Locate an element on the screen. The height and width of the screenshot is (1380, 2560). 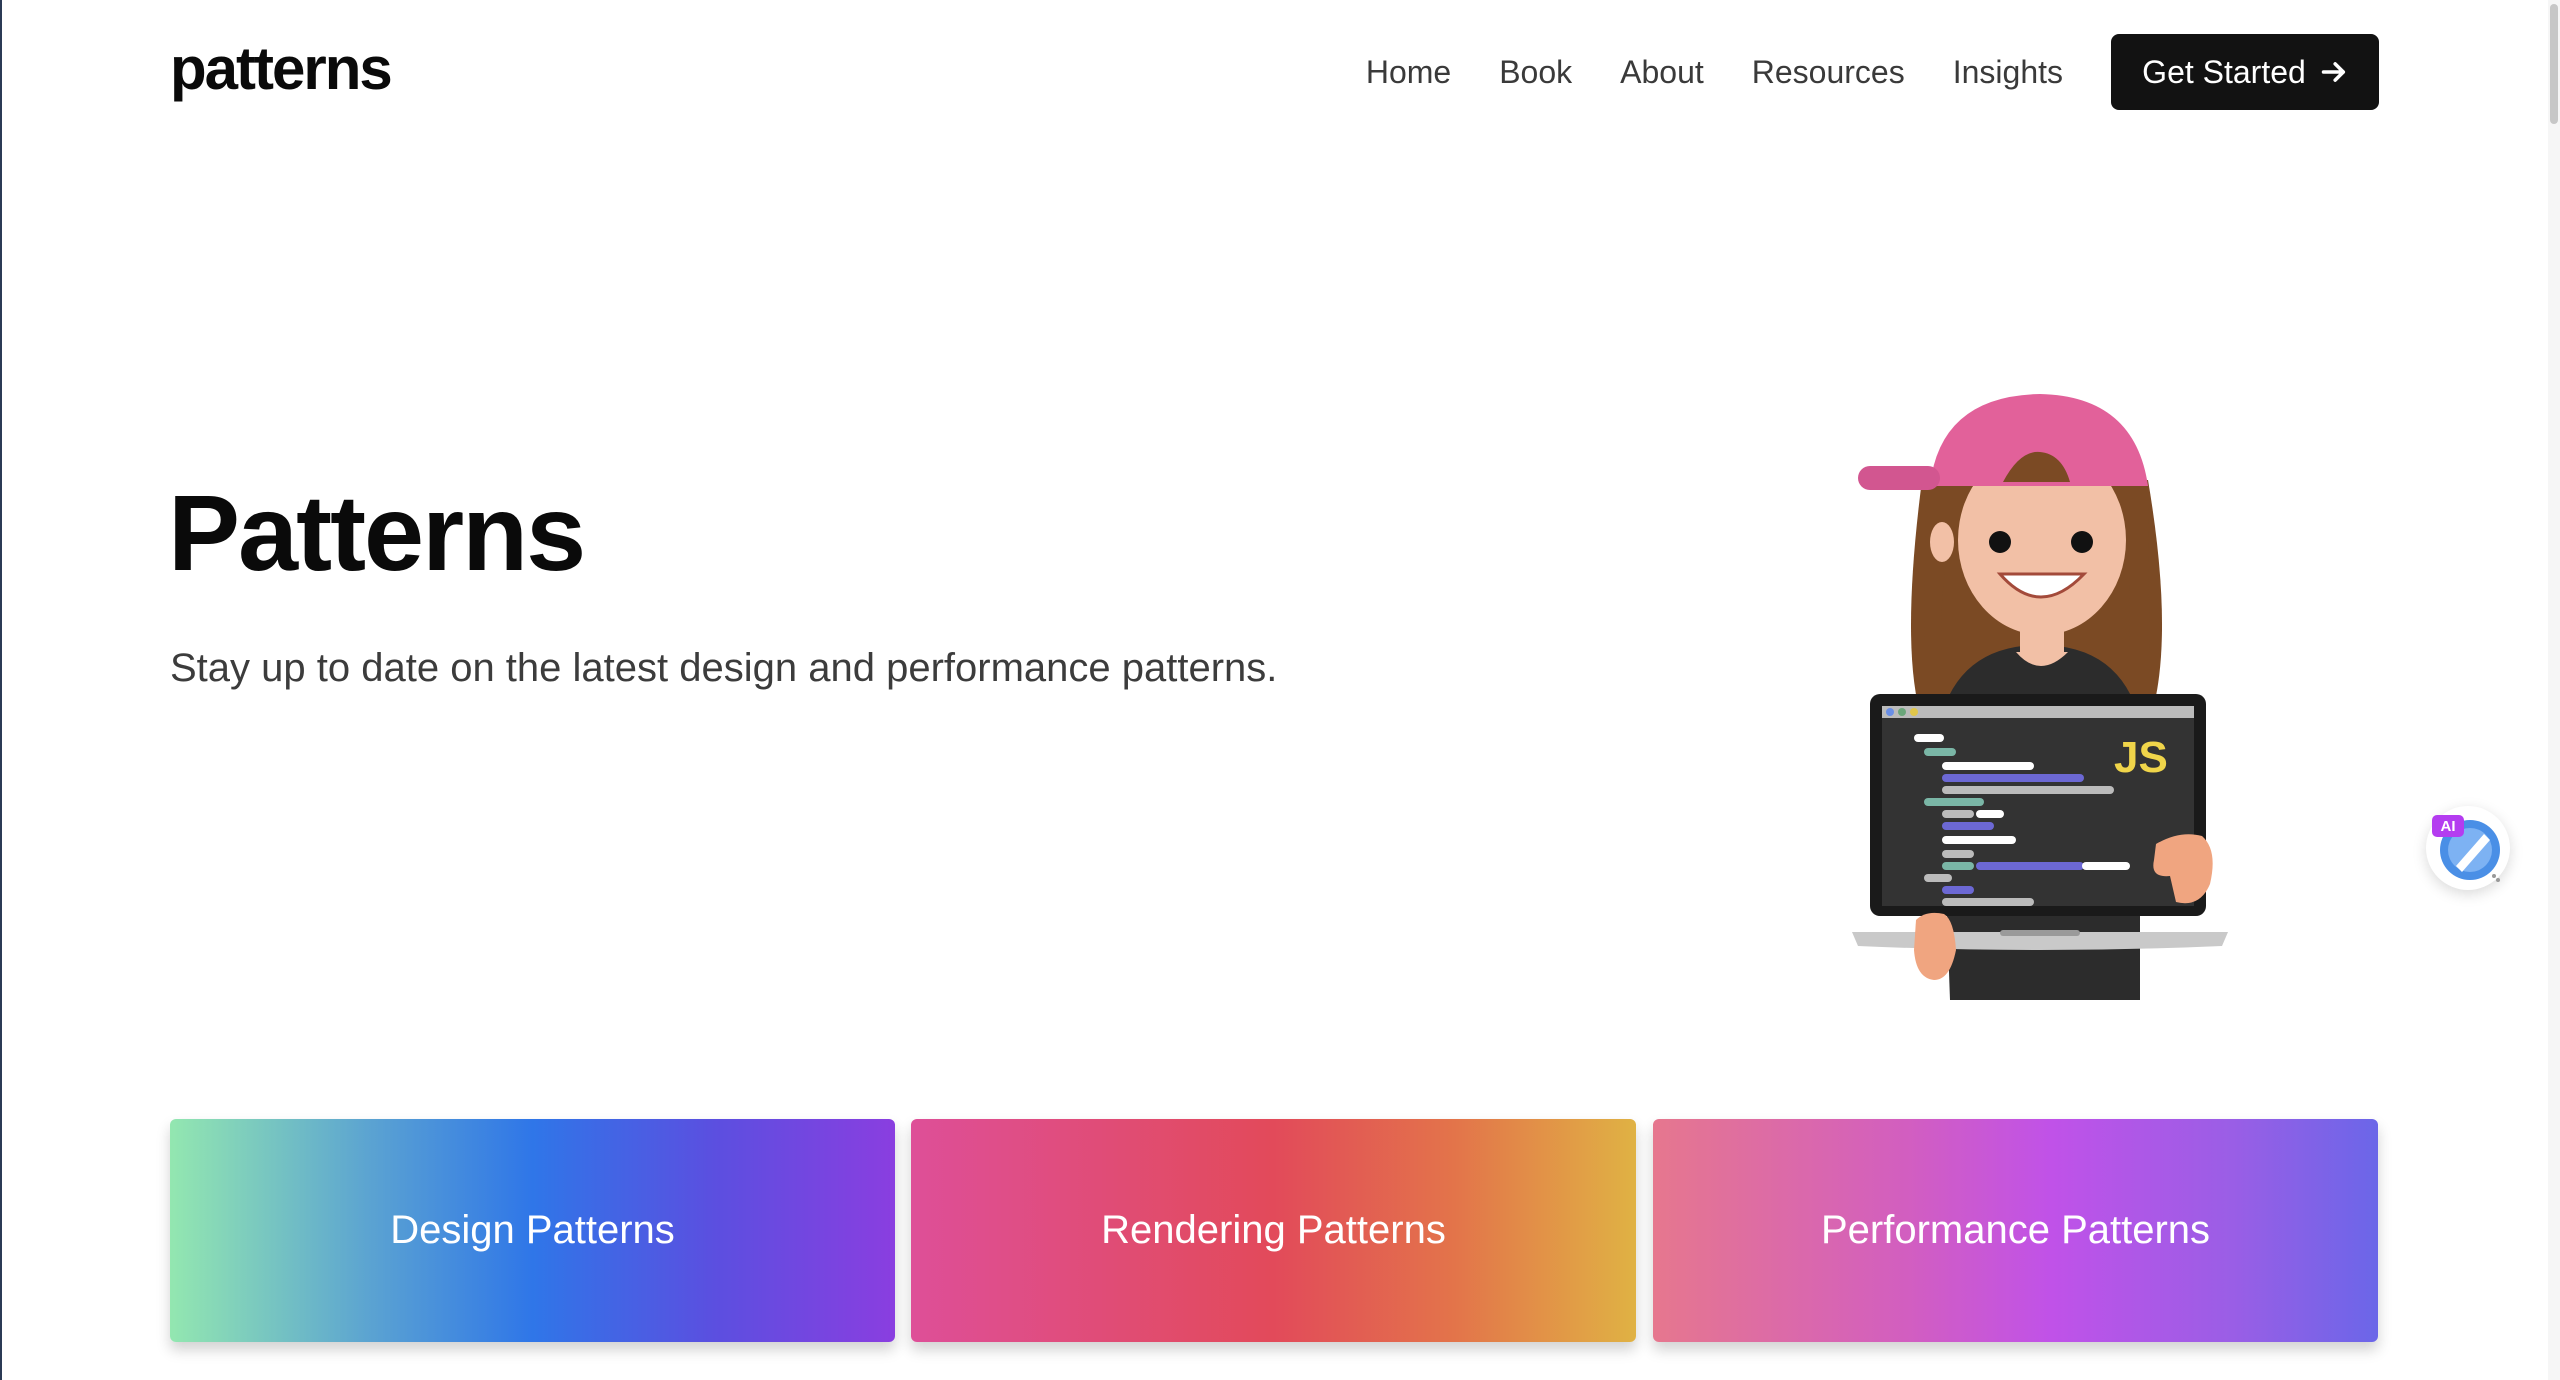
site-logo: patterns is located at coordinates (281, 69).